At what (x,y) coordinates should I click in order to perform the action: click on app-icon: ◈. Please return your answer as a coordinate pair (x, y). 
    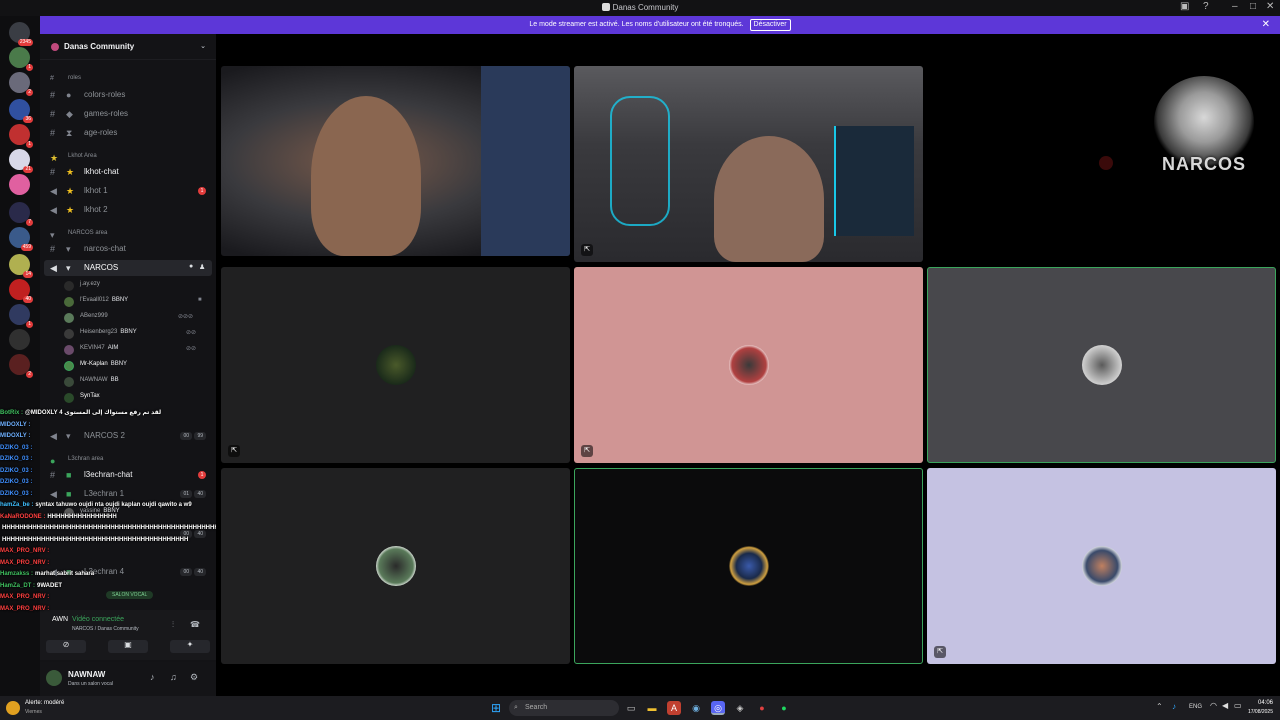
    Looking at the image, I should click on (740, 708).